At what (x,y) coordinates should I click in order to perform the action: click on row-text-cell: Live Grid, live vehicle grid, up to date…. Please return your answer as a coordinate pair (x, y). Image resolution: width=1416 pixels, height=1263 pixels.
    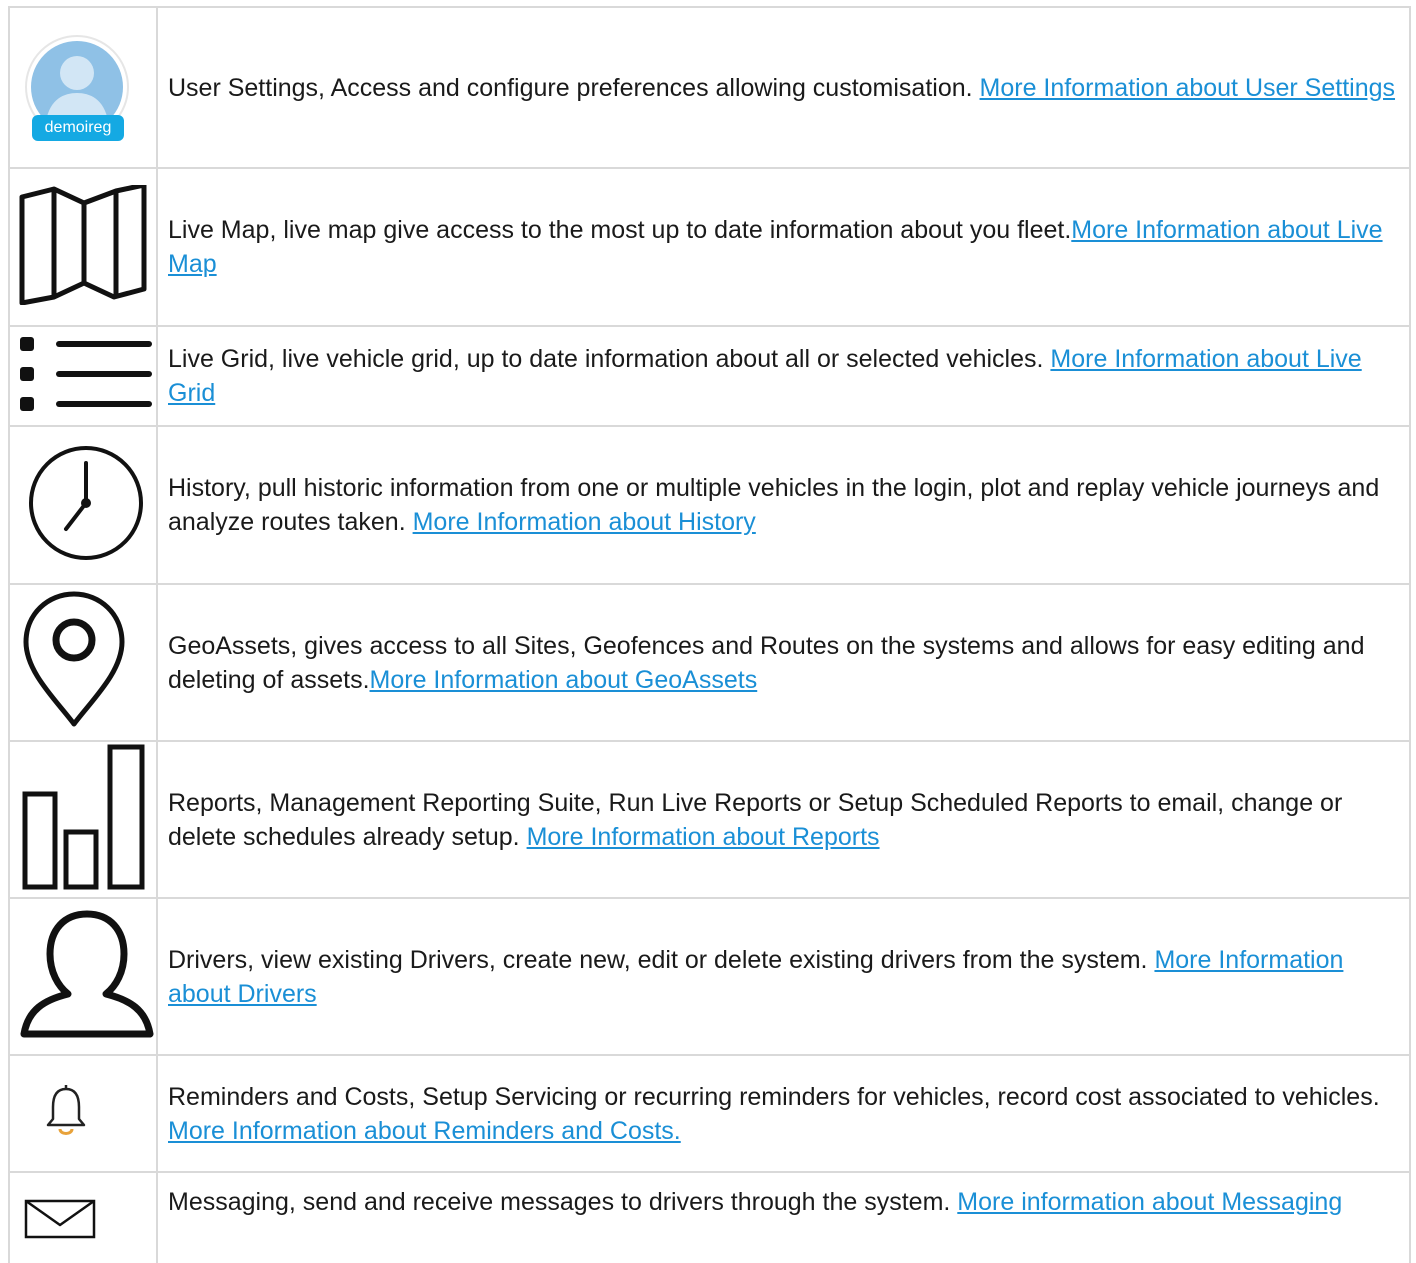
    Looking at the image, I should click on (784, 376).